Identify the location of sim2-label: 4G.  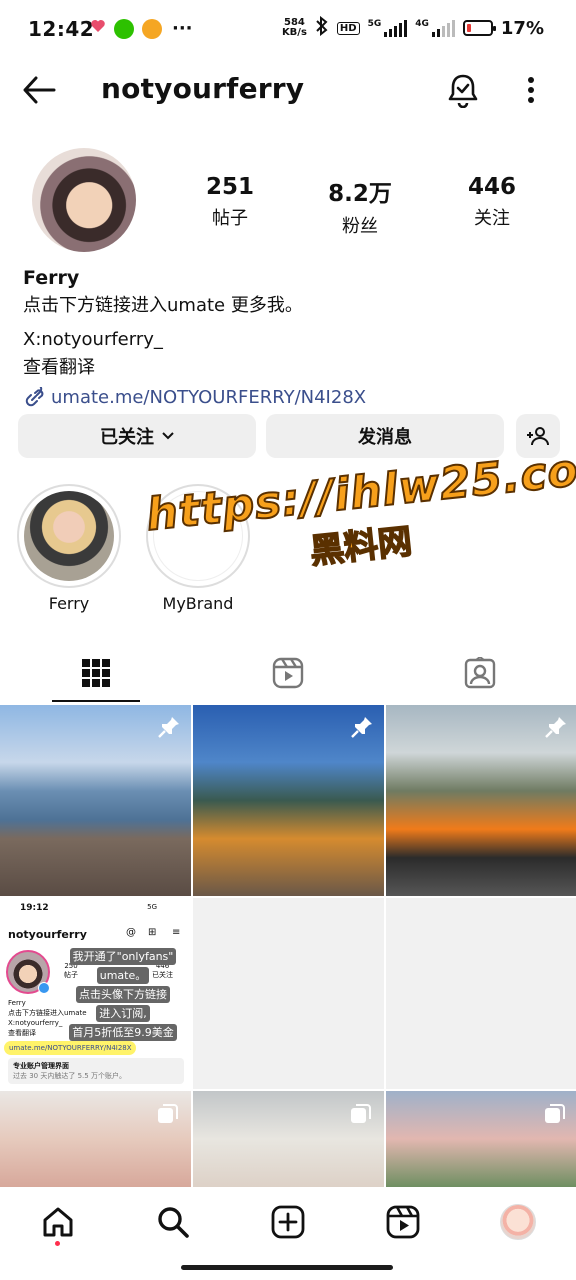
(422, 24).